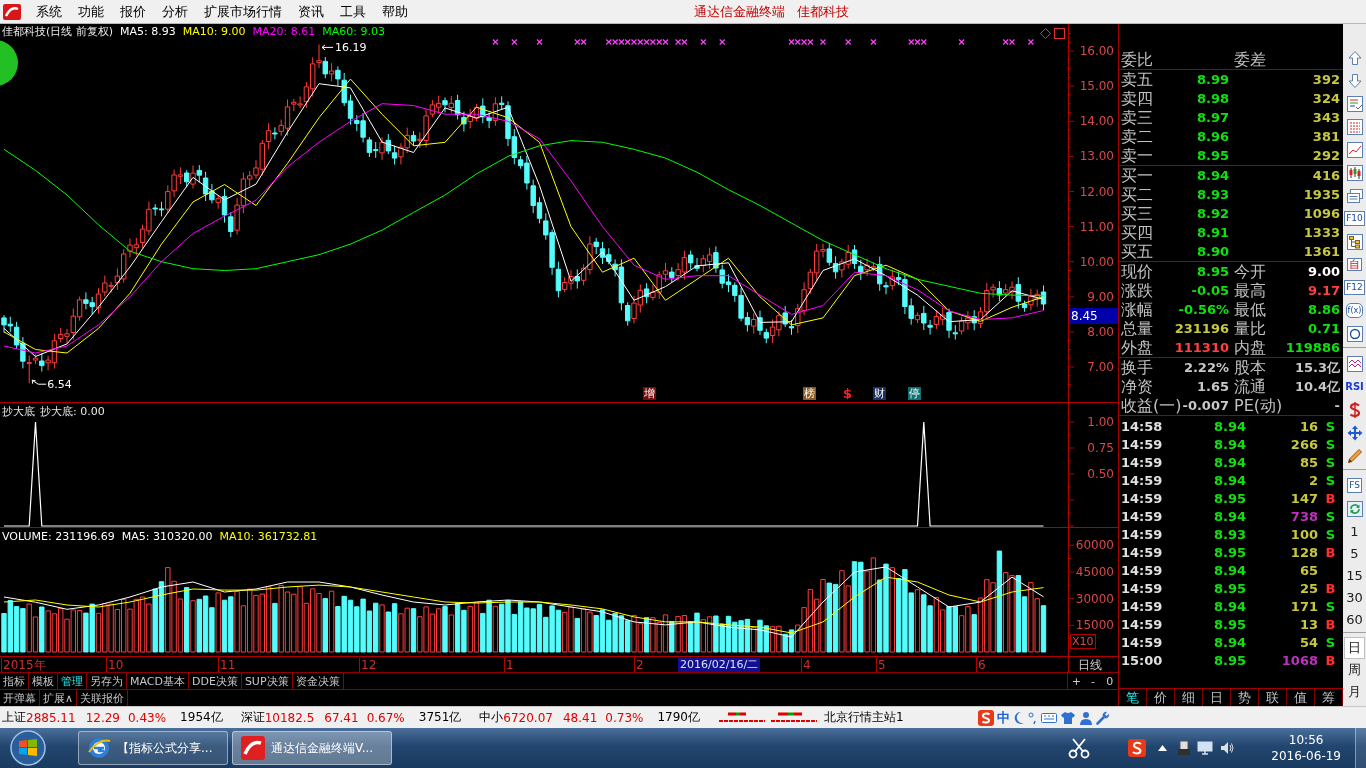  What do you see at coordinates (1354, 432) in the screenshot?
I see `move-arrows-icon` at bounding box center [1354, 432].